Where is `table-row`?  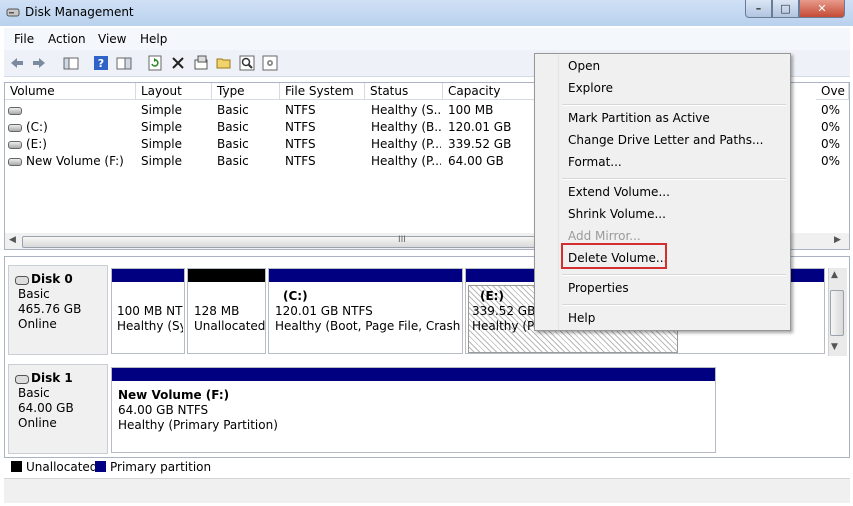 table-row is located at coordinates (70, 110).